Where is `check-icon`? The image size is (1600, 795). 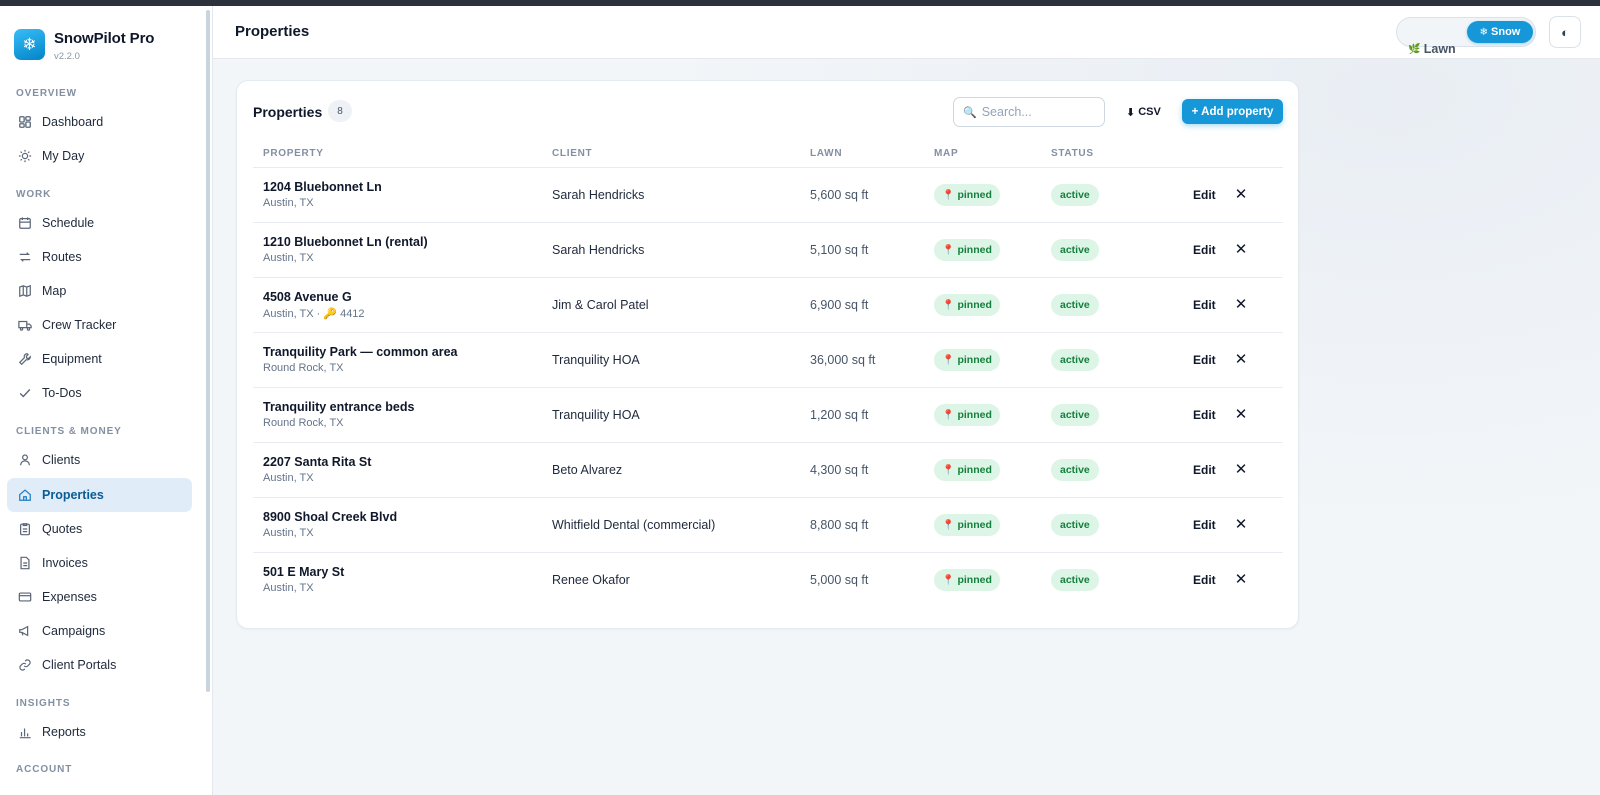
check-icon is located at coordinates (25, 393).